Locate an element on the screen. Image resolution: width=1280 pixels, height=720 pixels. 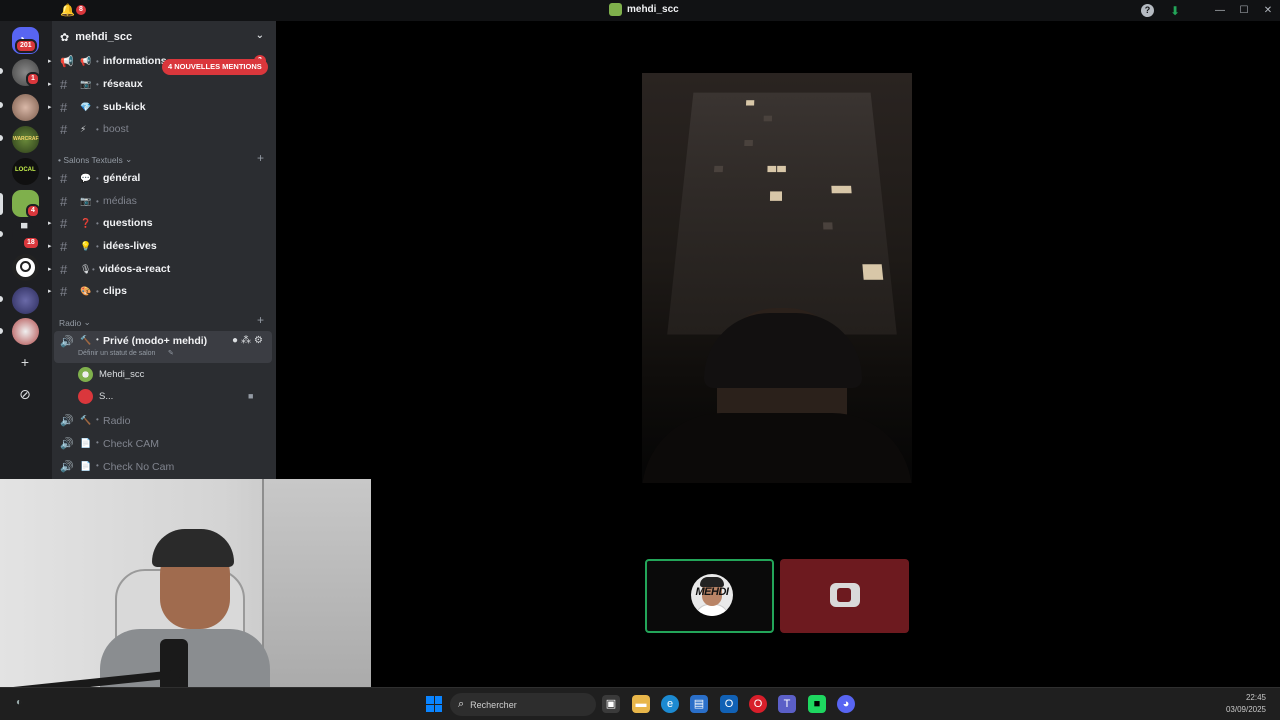
voice-user-s: S... ■ is located at coordinates (165, 396).